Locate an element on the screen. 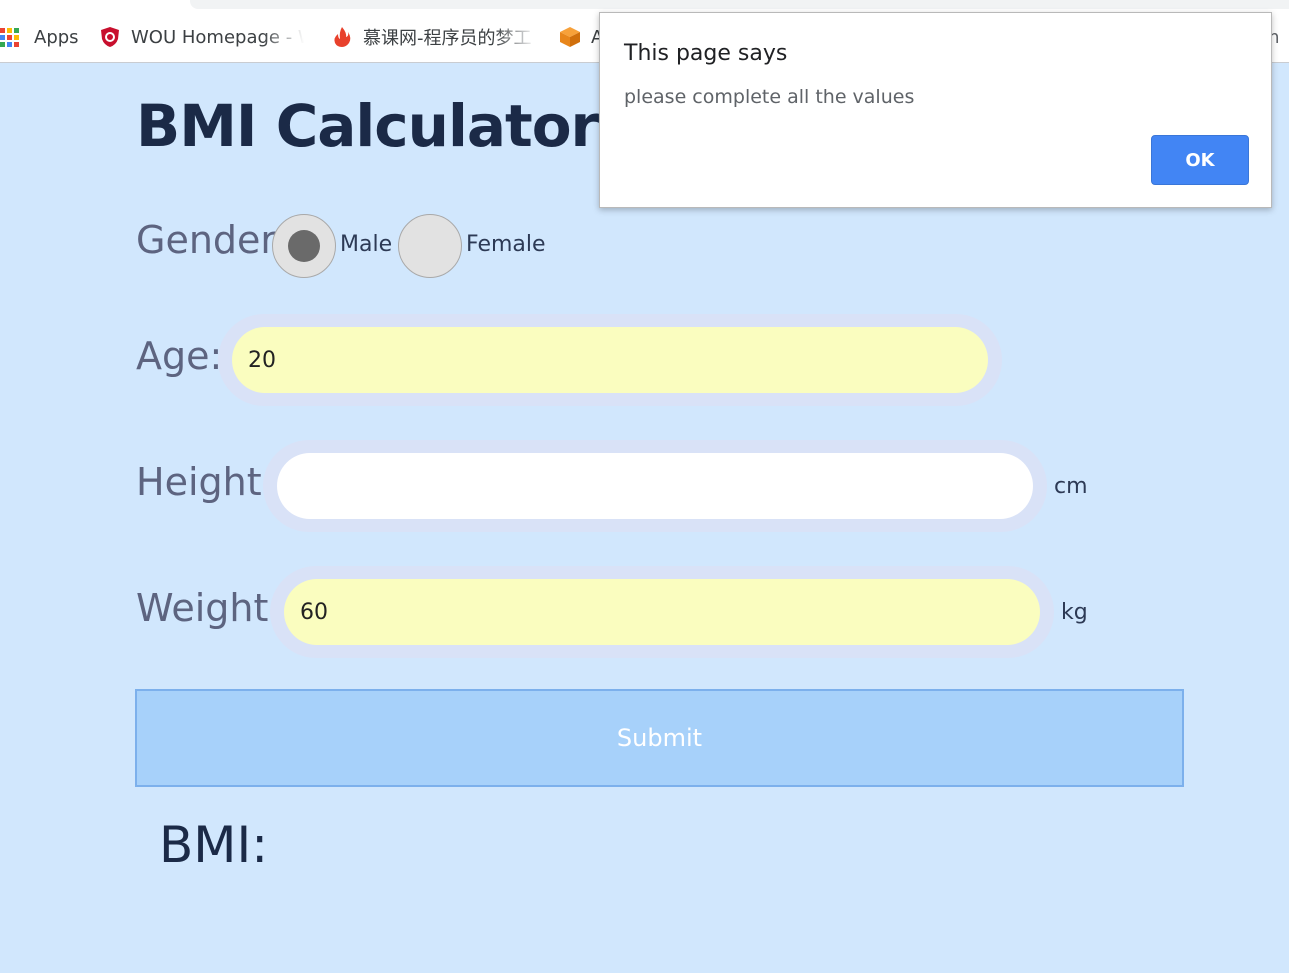 This screenshot has height=973, width=1289. weight-input is located at coordinates (662, 612).